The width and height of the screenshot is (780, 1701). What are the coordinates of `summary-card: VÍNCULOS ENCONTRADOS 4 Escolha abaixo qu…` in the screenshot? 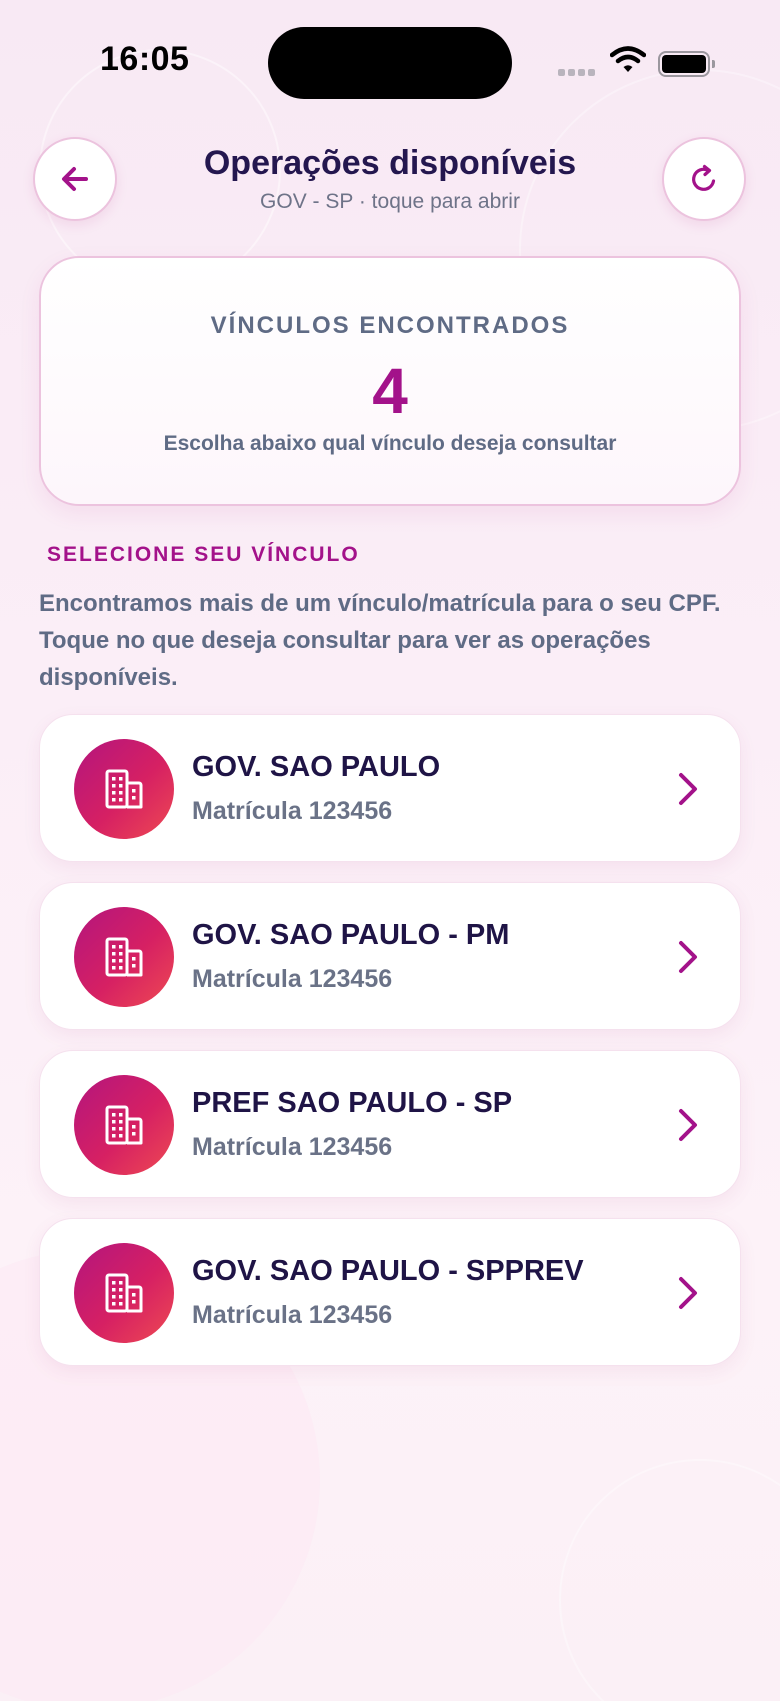 It's located at (390, 381).